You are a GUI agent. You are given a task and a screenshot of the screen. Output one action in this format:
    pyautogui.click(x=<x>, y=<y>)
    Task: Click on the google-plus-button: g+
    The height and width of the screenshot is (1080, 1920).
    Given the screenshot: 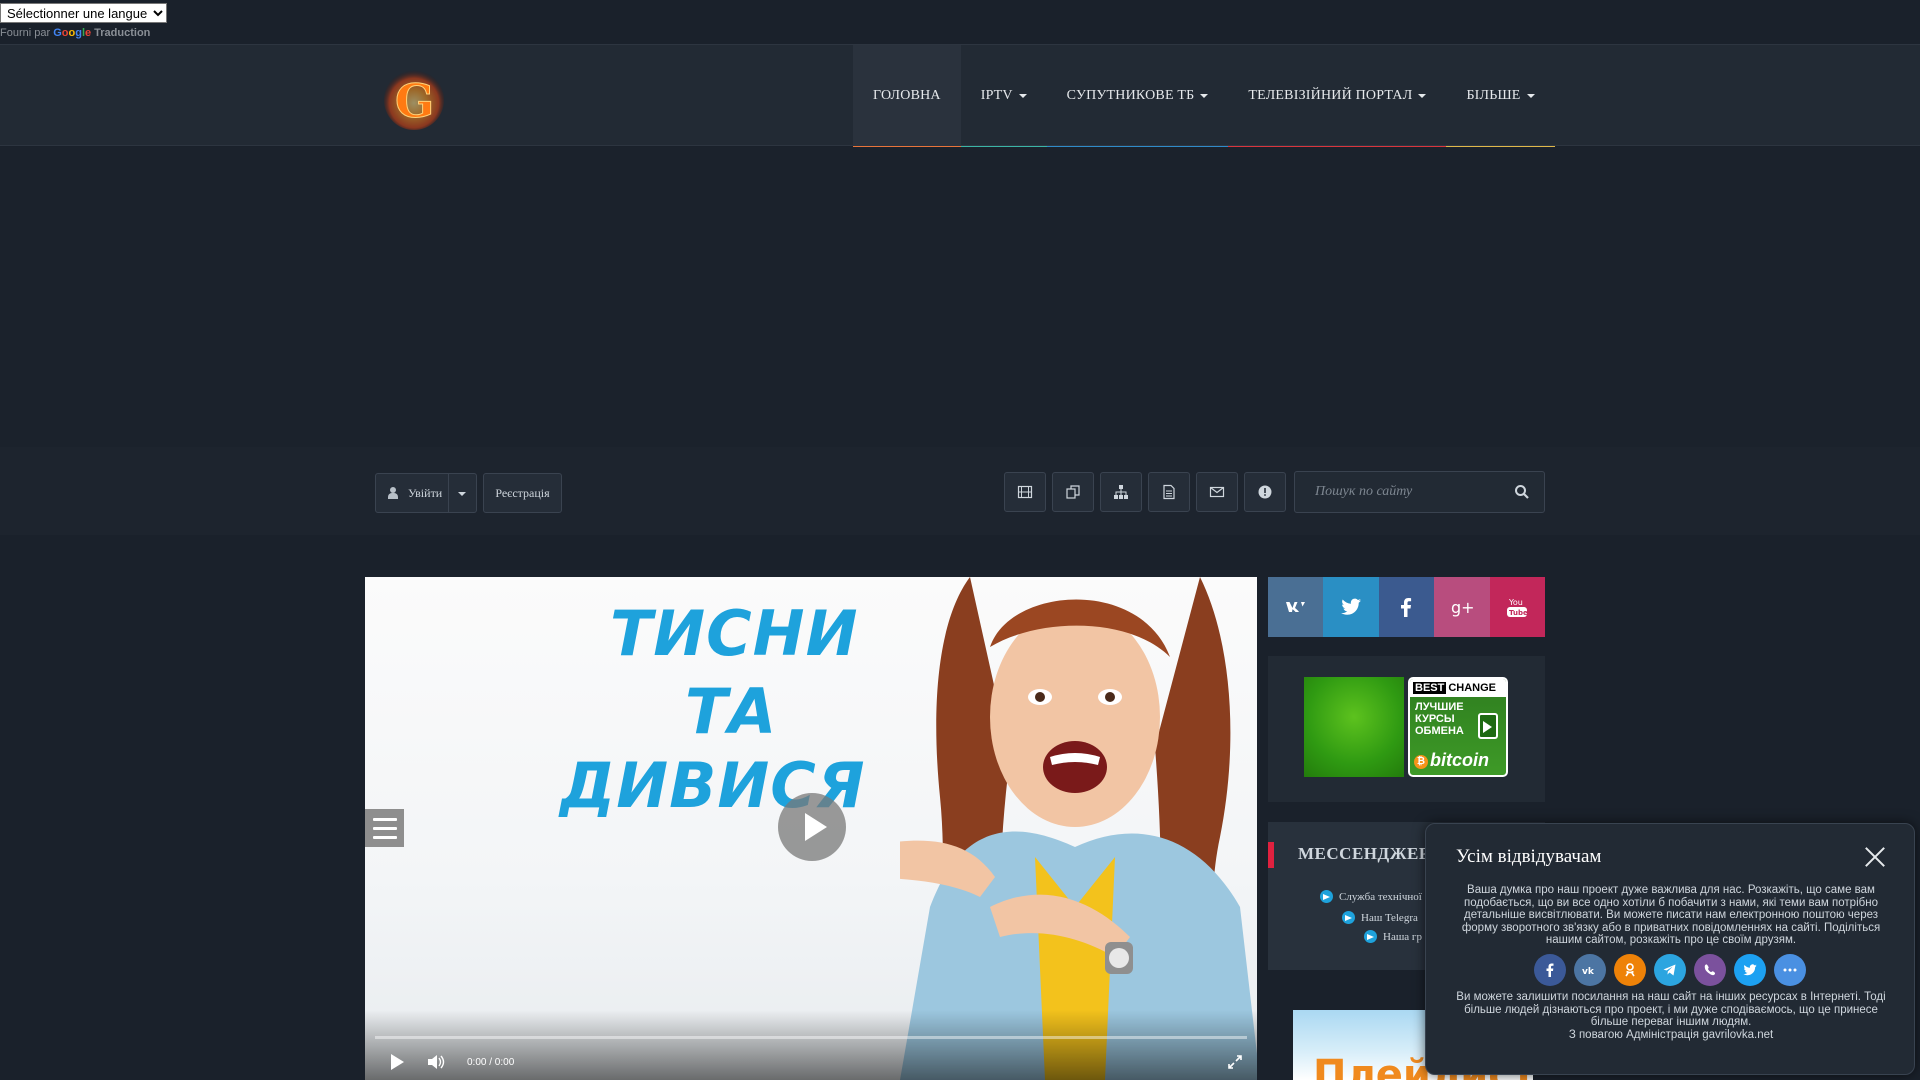 What is the action you would take?
    pyautogui.click(x=1462, y=607)
    